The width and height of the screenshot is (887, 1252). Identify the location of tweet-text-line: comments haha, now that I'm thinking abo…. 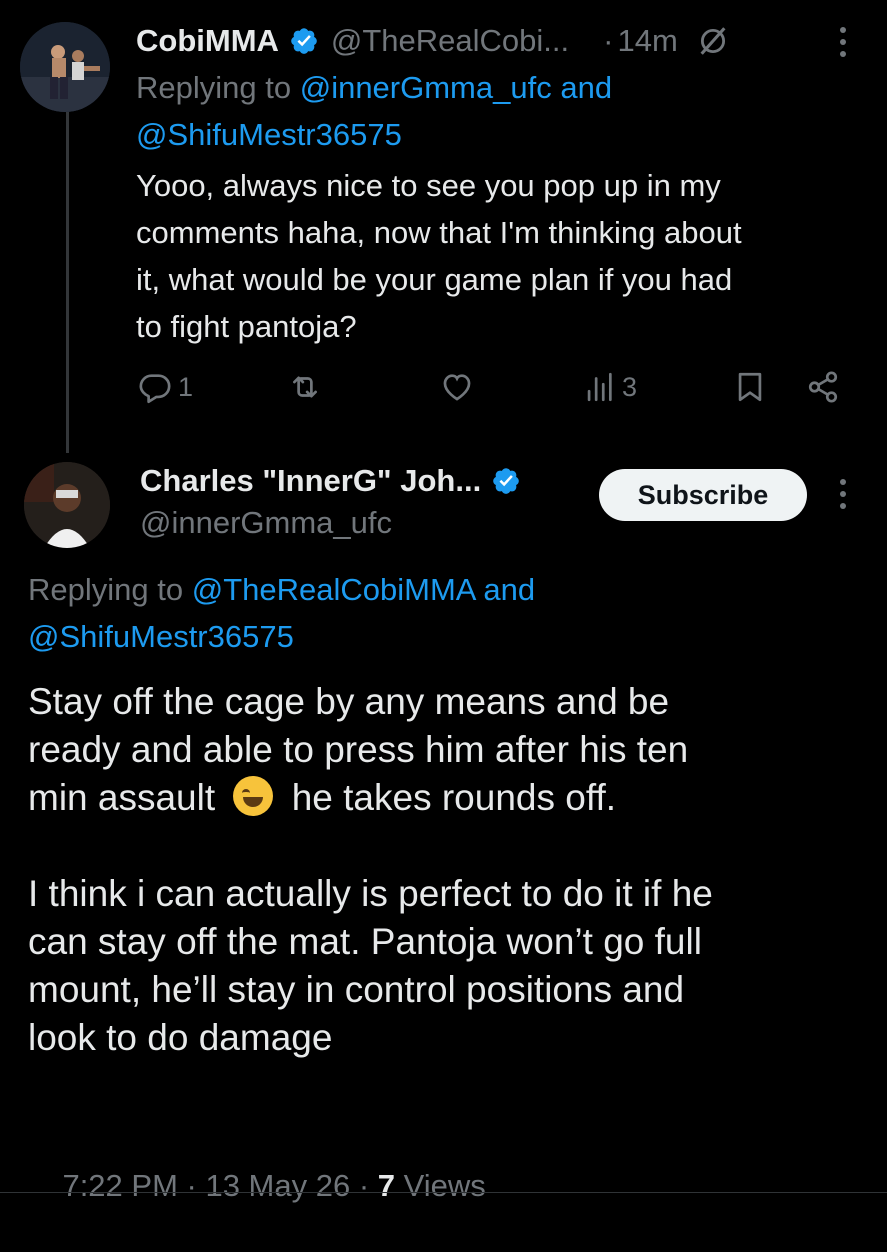
(439, 232).